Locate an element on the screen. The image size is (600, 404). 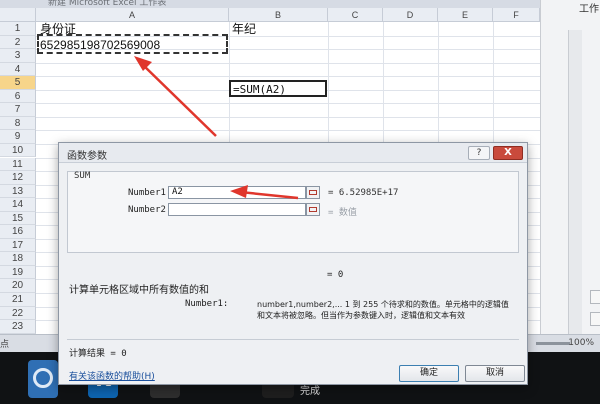
number2-label: Number2 is located at coordinates (147, 210).